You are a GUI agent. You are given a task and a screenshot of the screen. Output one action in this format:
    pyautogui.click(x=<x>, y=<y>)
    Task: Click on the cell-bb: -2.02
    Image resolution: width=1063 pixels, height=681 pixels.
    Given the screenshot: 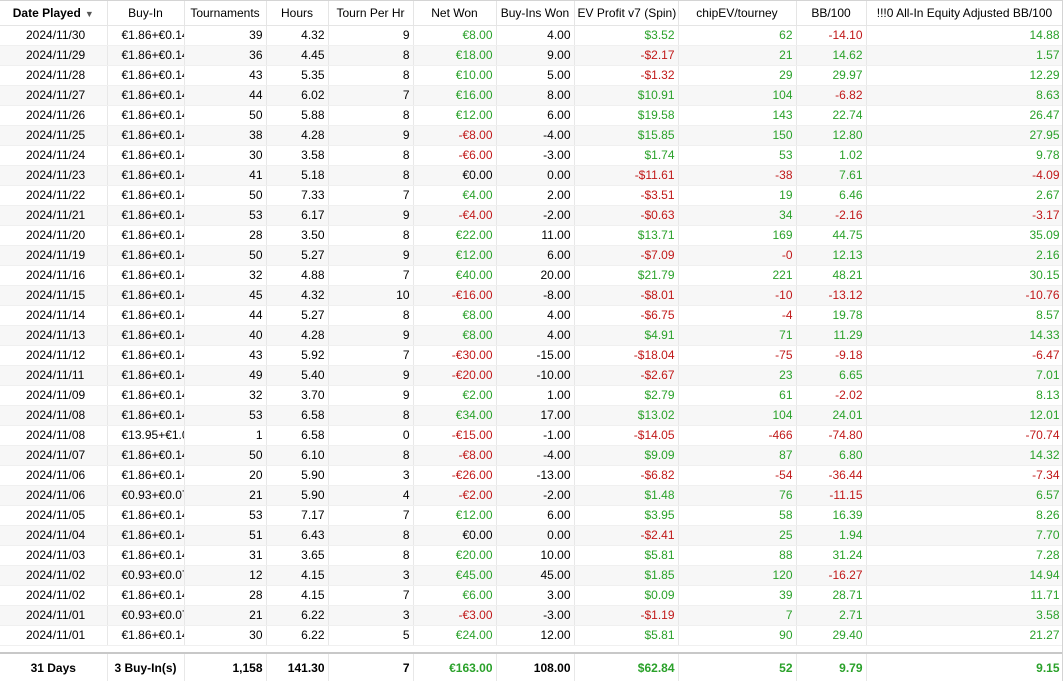 What is the action you would take?
    pyautogui.click(x=831, y=396)
    